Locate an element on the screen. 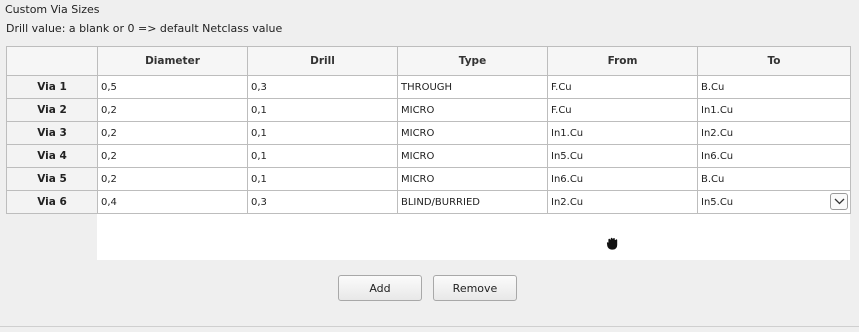 The image size is (859, 332). from-cell: In5.Cu is located at coordinates (622, 156).